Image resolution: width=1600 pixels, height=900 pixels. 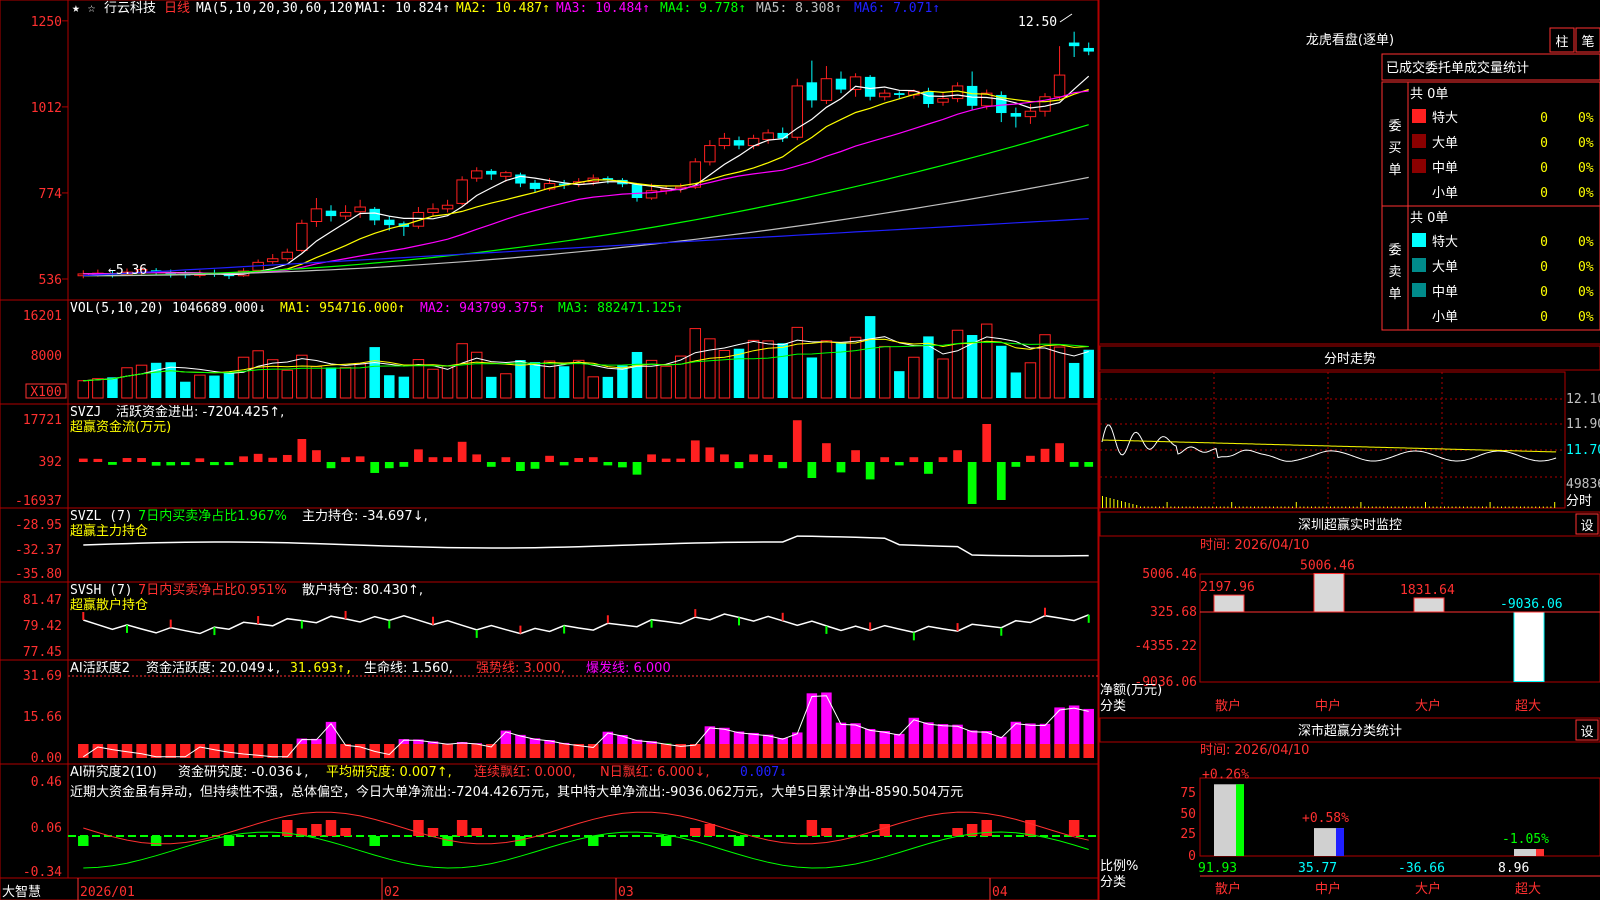 What do you see at coordinates (626, 892) in the screenshot?
I see `date-axis-label: 03` at bounding box center [626, 892].